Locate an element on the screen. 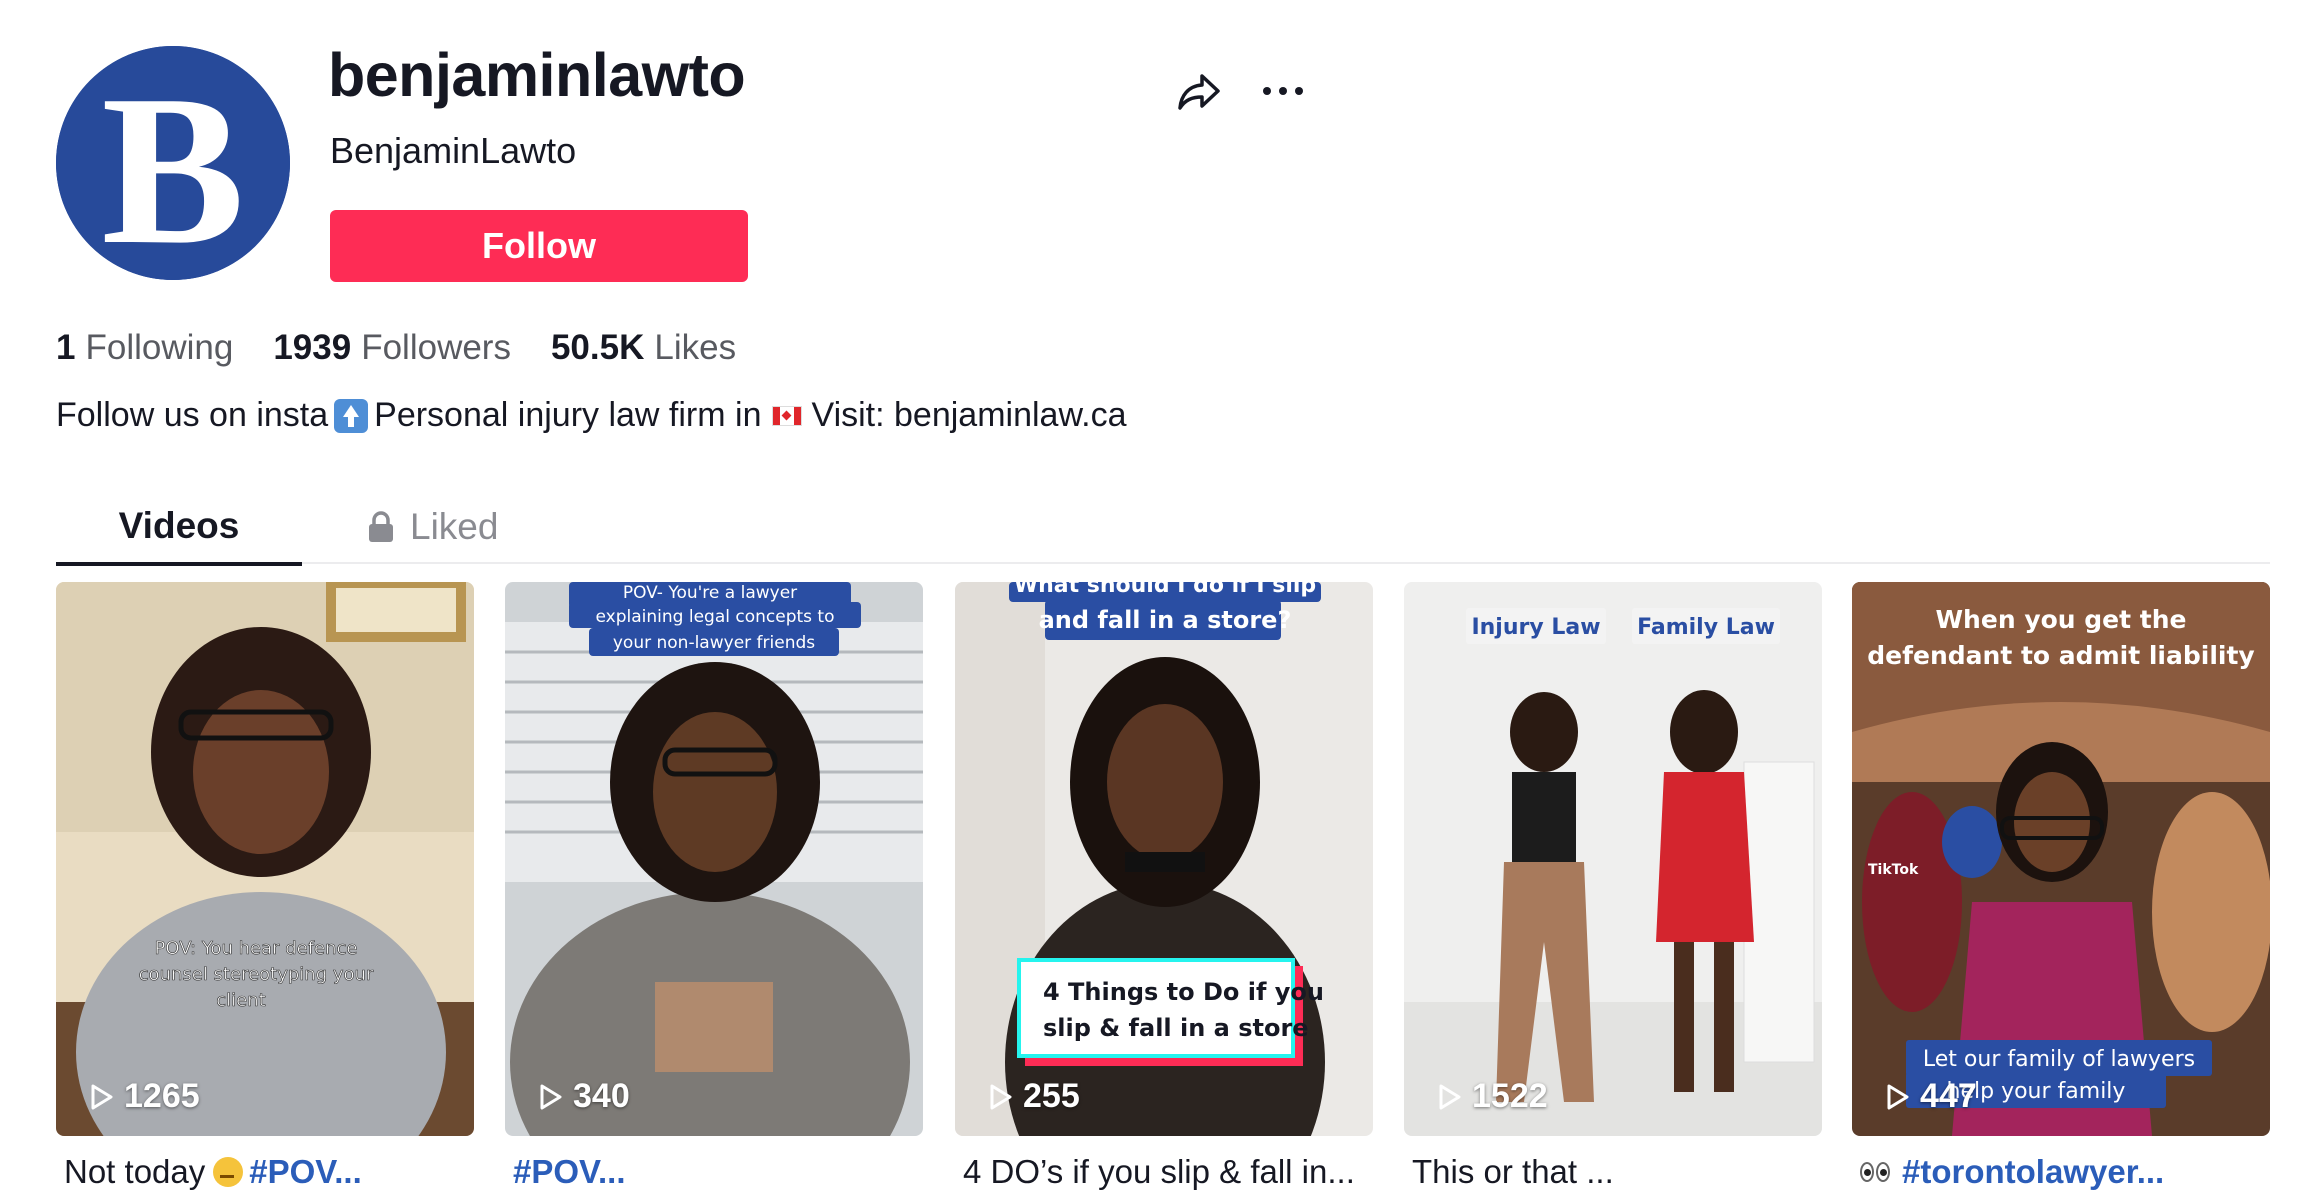 The height and width of the screenshot is (1200, 2310). tab-liked-label: Liked is located at coordinates (454, 526).